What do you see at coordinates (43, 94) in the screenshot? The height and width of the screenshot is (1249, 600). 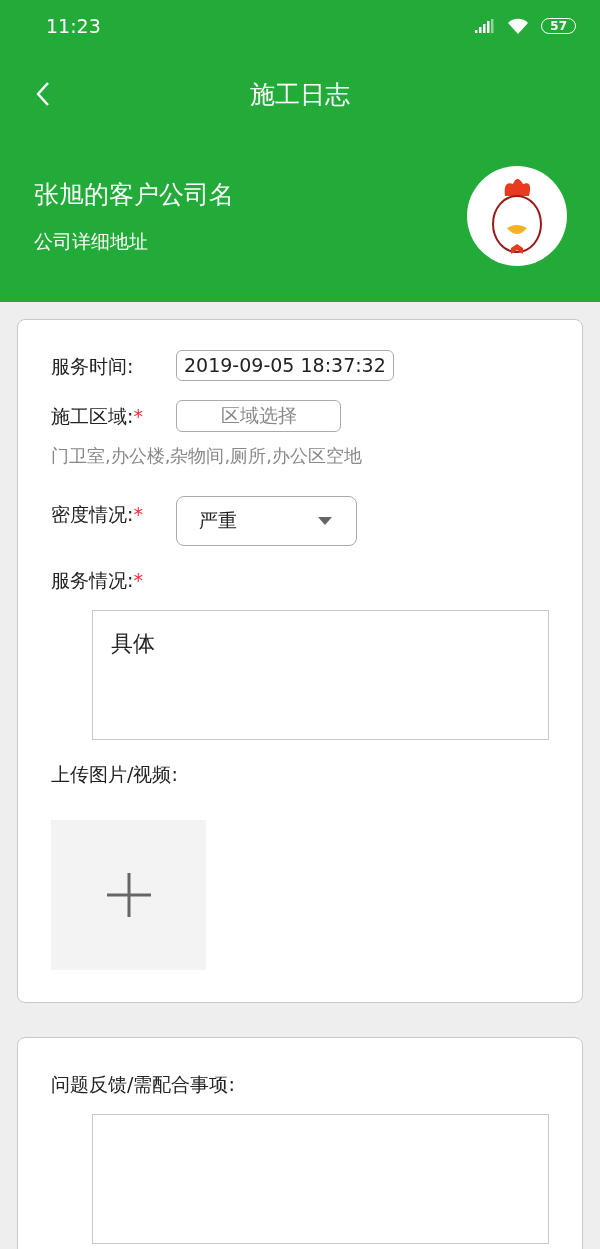 I see `back-icon` at bounding box center [43, 94].